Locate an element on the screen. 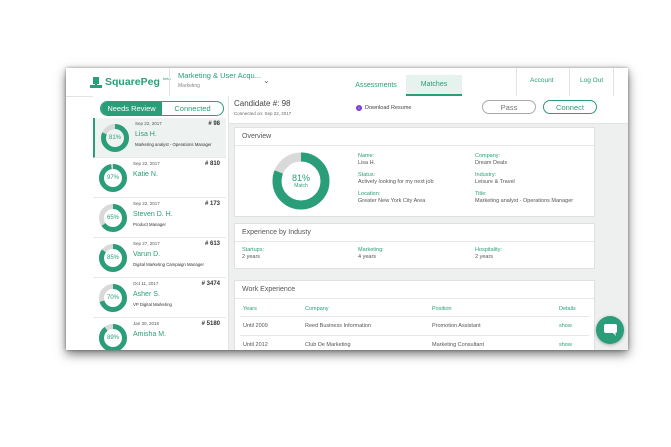  needs-review-button: Needs Review is located at coordinates (131, 108).